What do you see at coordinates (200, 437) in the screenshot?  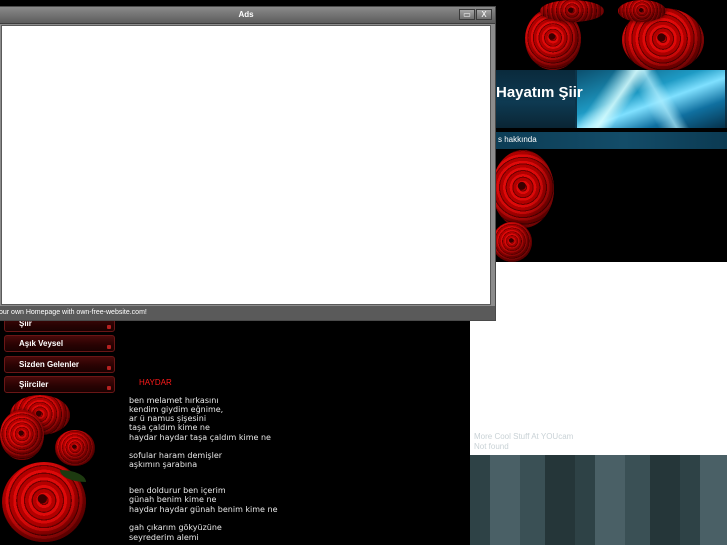 I see `poem-line: haydar haydar taşa çaldım kime ne` at bounding box center [200, 437].